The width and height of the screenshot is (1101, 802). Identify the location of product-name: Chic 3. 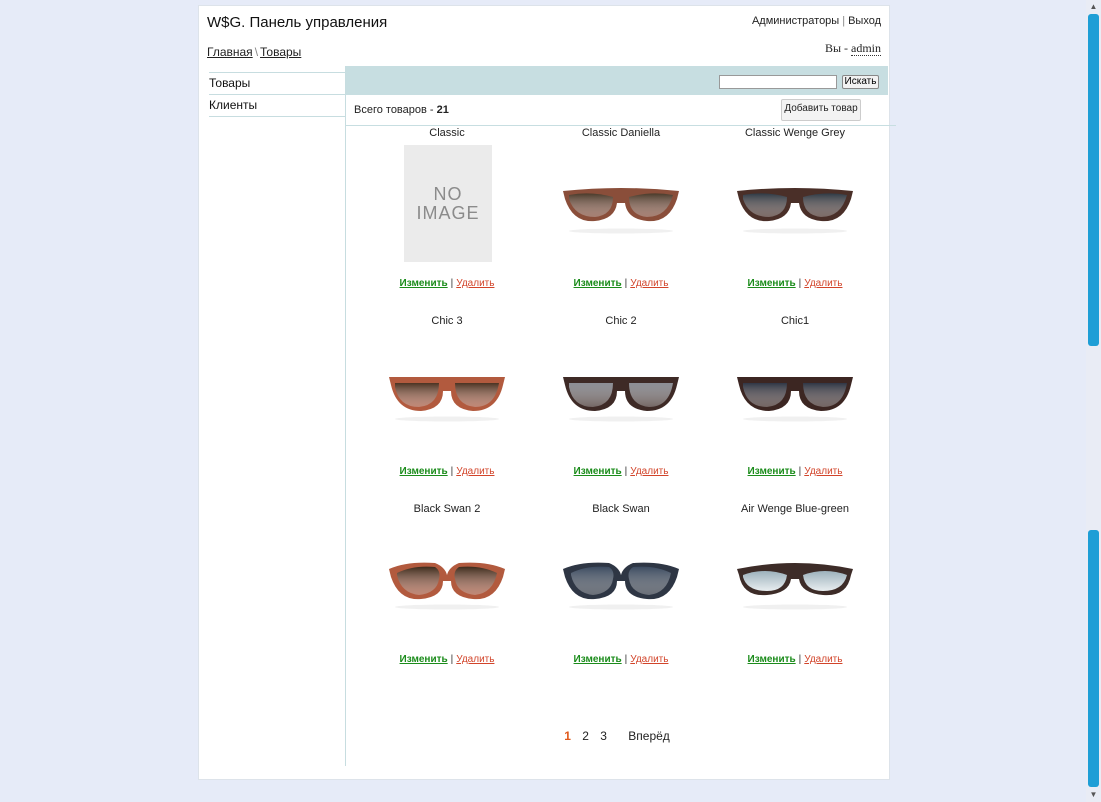
(447, 321).